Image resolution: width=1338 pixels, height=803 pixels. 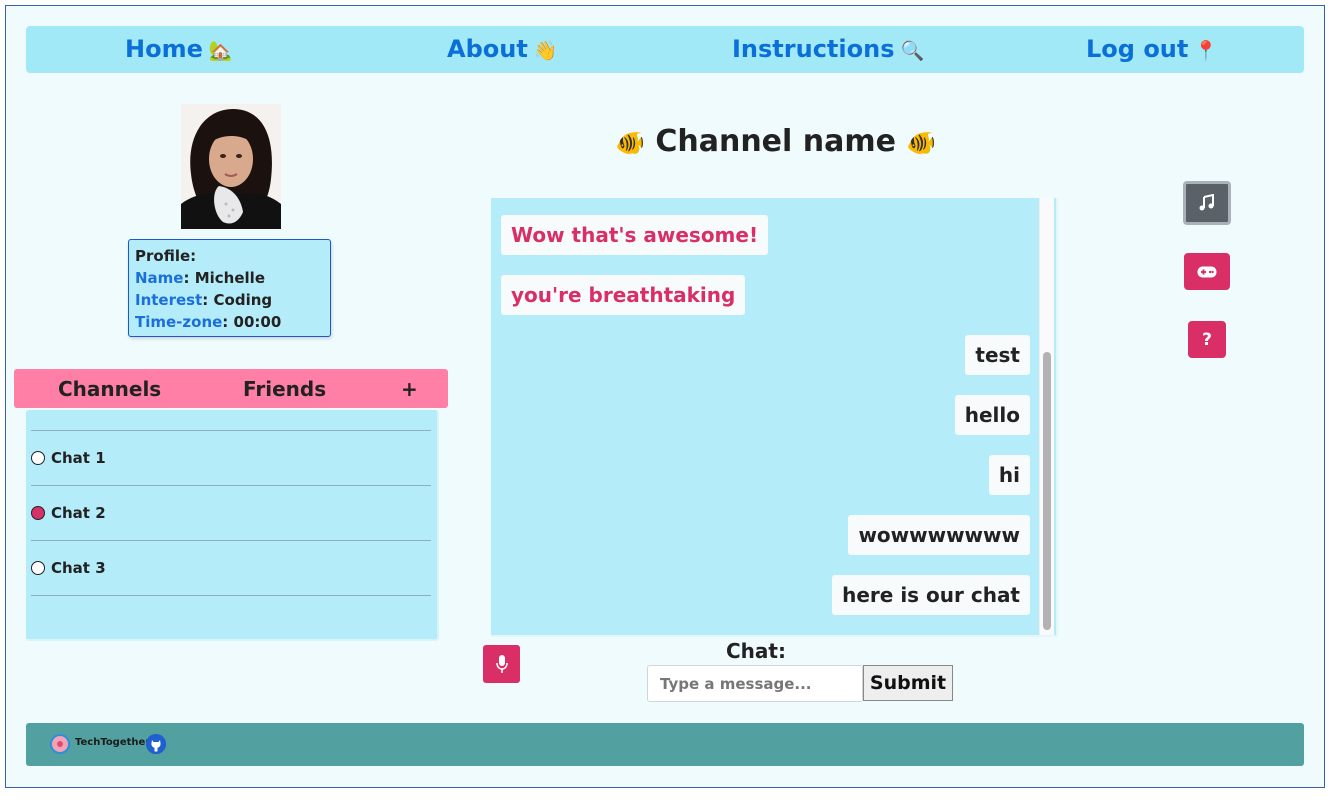 What do you see at coordinates (169, 300) in the screenshot?
I see `profile-interest-key: Interest` at bounding box center [169, 300].